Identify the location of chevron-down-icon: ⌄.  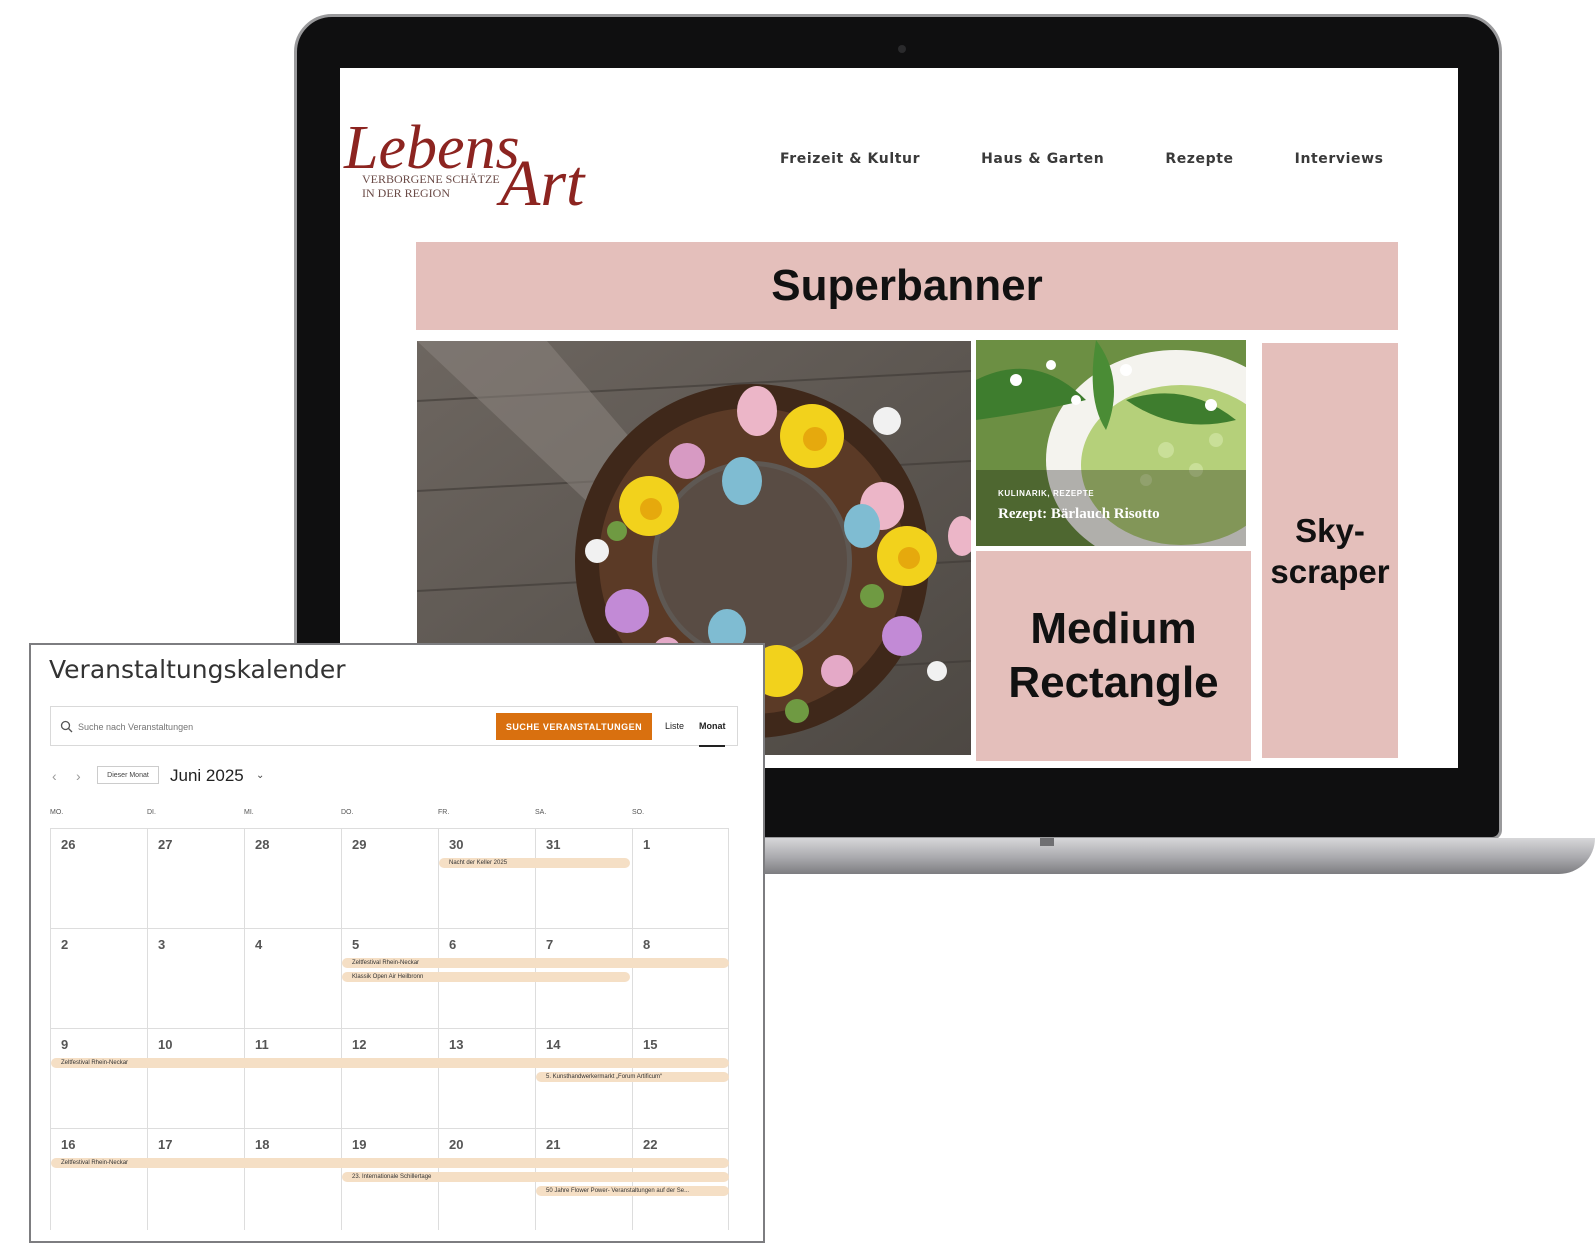
(260, 775).